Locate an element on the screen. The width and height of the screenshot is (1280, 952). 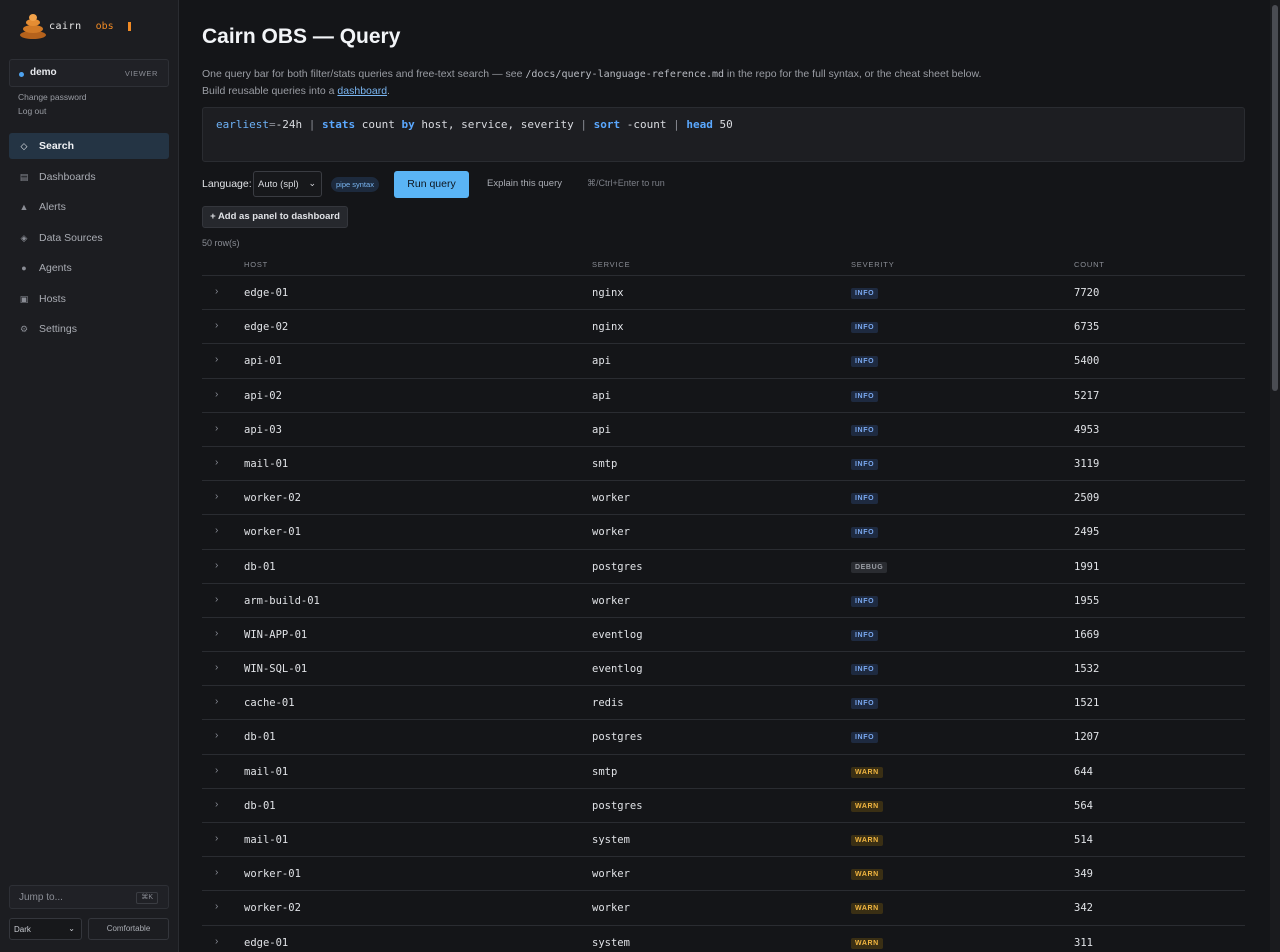
language-label: Language: is located at coordinates (227, 184).